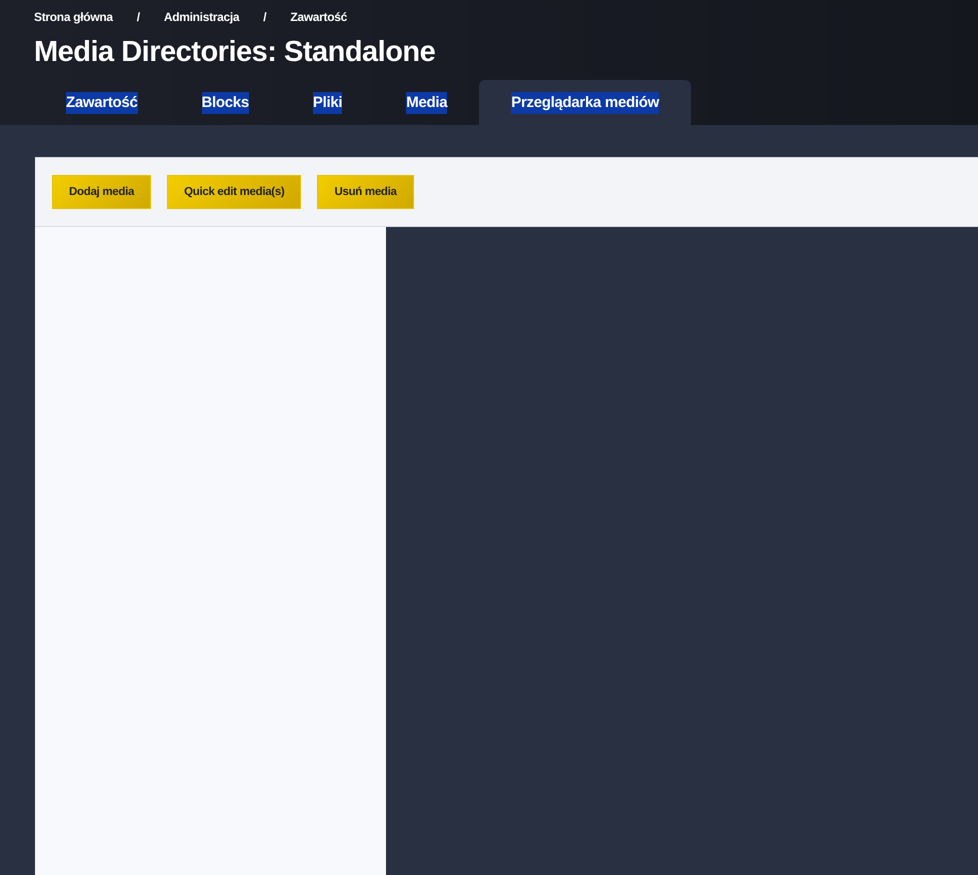 This screenshot has height=875, width=978. I want to click on tab: Pliki, so click(327, 102).